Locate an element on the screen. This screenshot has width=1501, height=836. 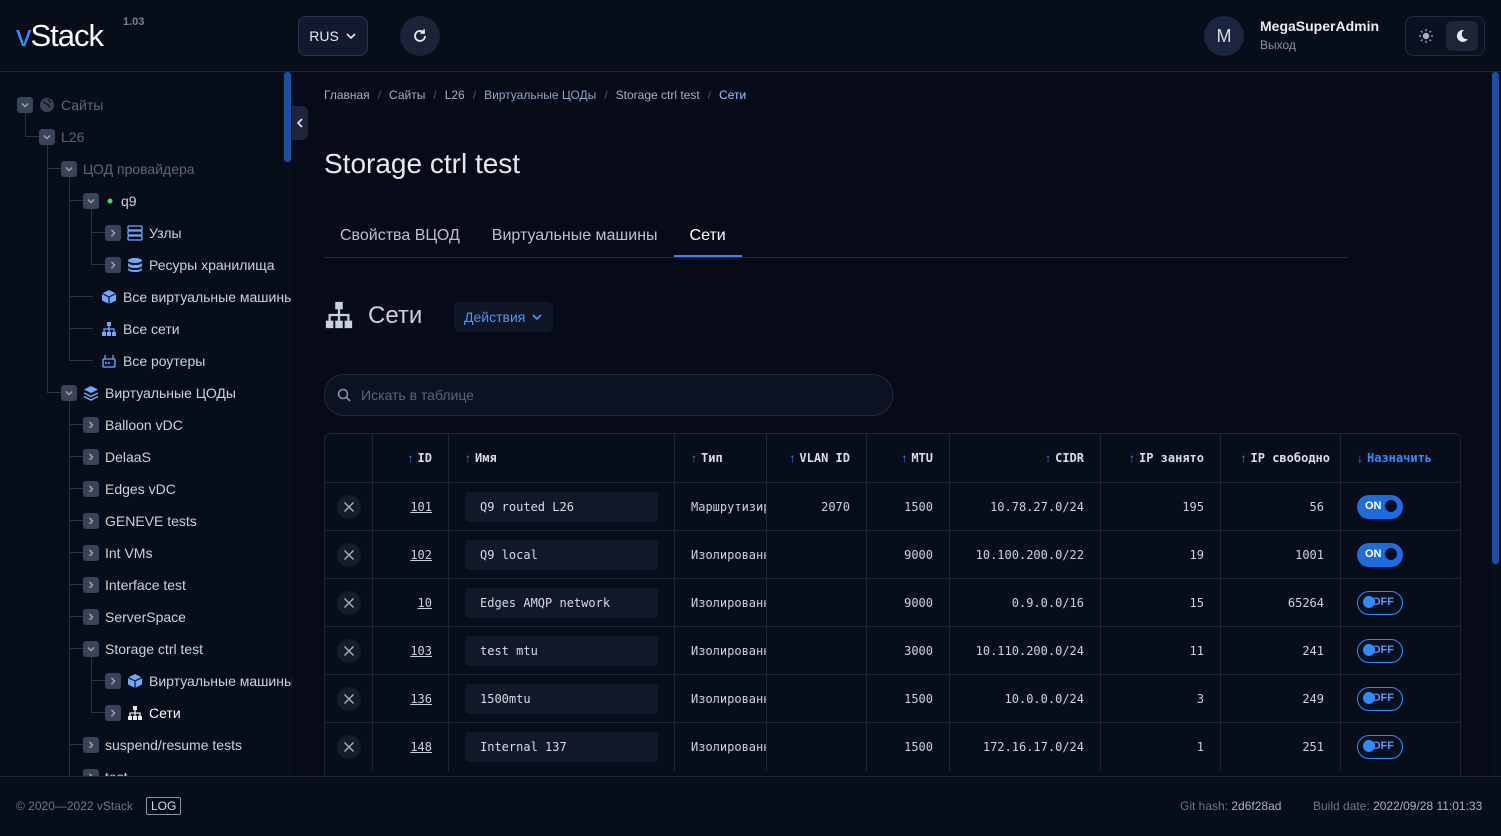
tree-item-vdc: DelaaS is located at coordinates (117, 457).